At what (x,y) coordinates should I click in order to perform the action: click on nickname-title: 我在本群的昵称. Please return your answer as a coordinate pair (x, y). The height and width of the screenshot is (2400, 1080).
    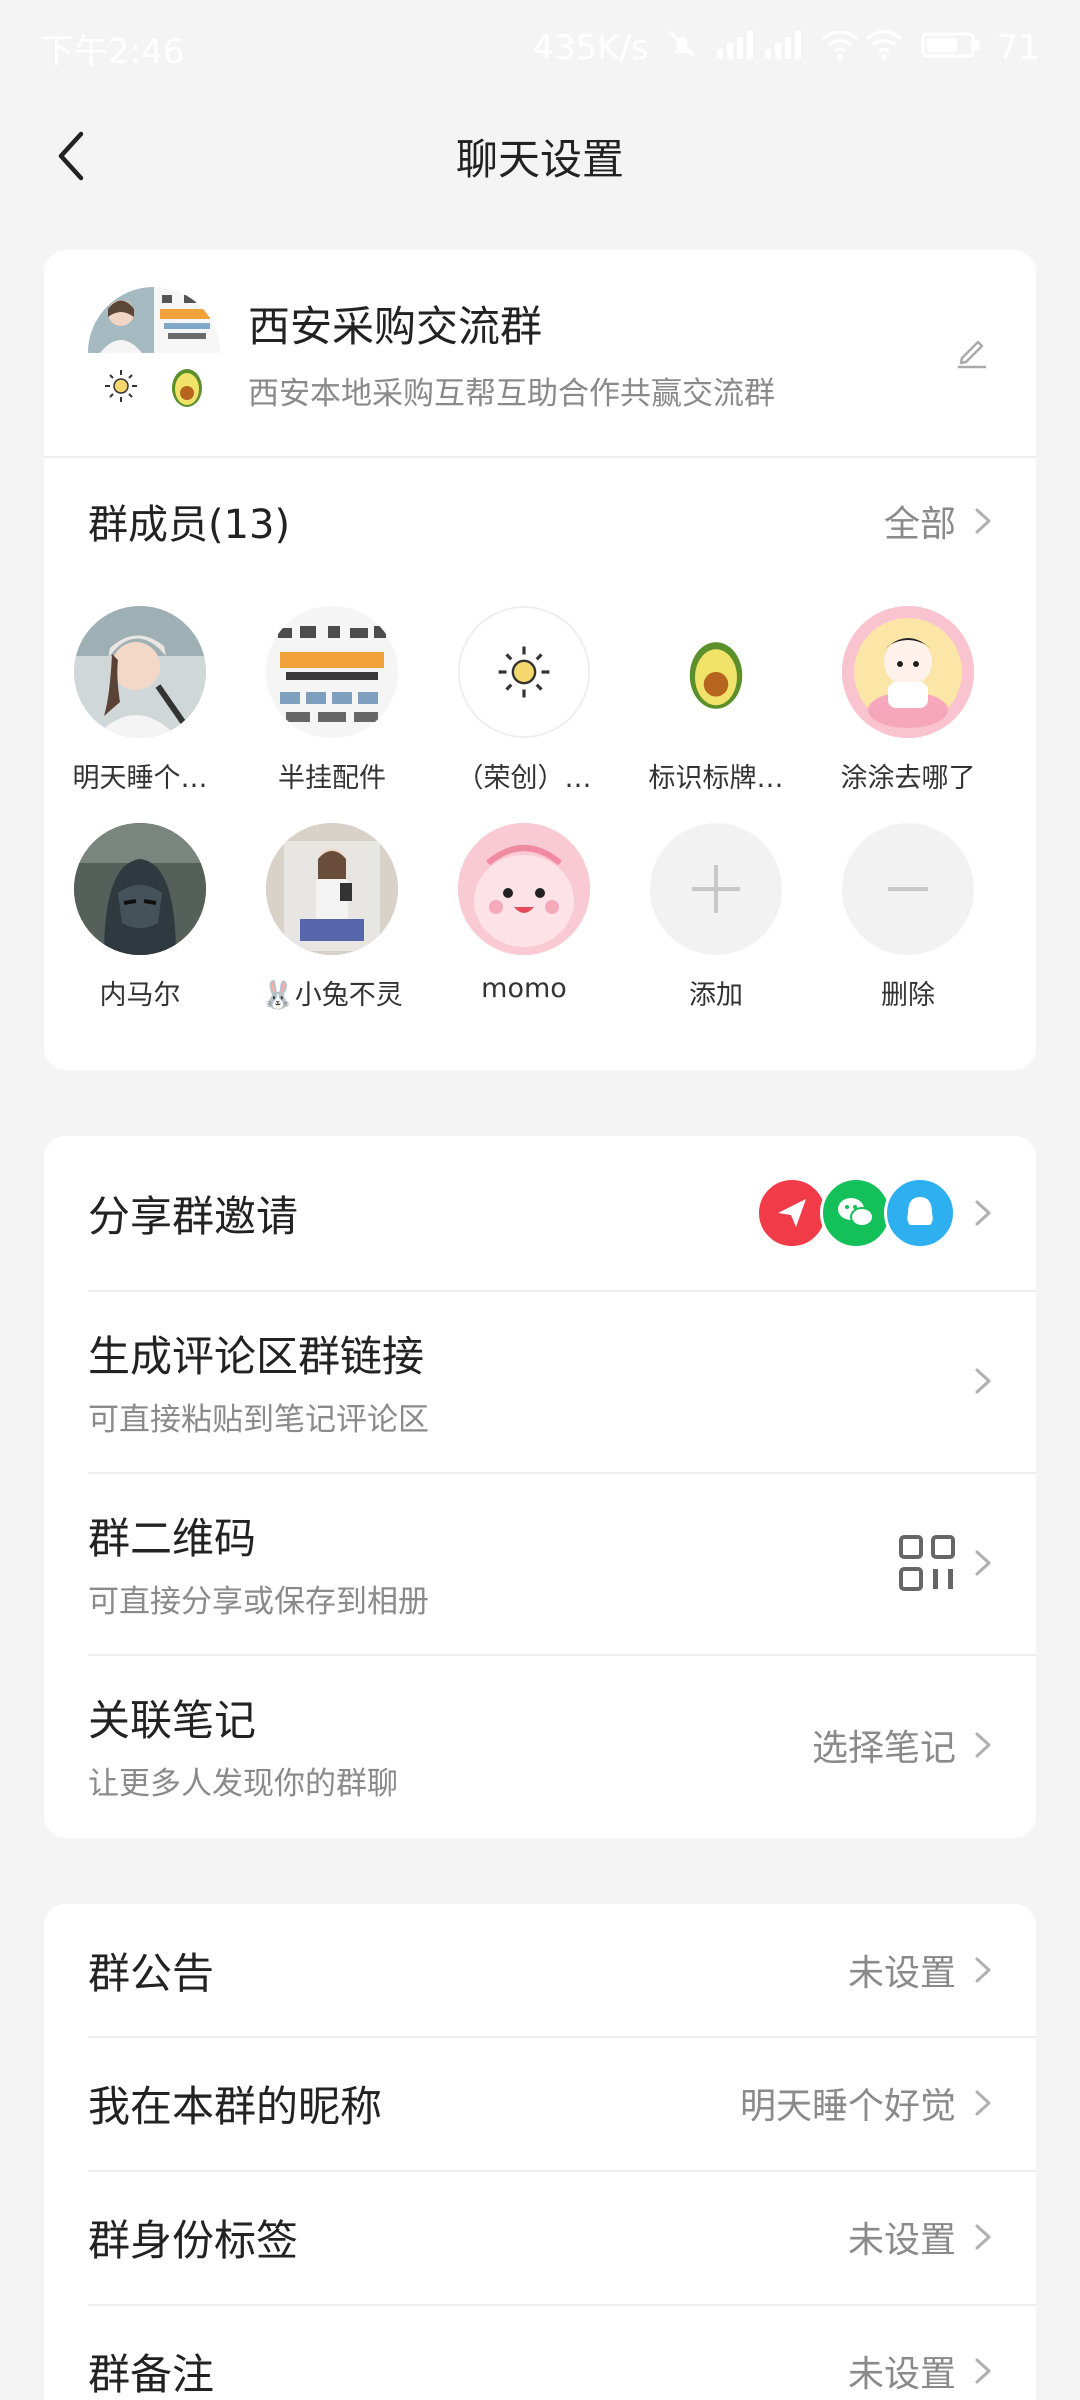
    Looking at the image, I should click on (235, 2106).